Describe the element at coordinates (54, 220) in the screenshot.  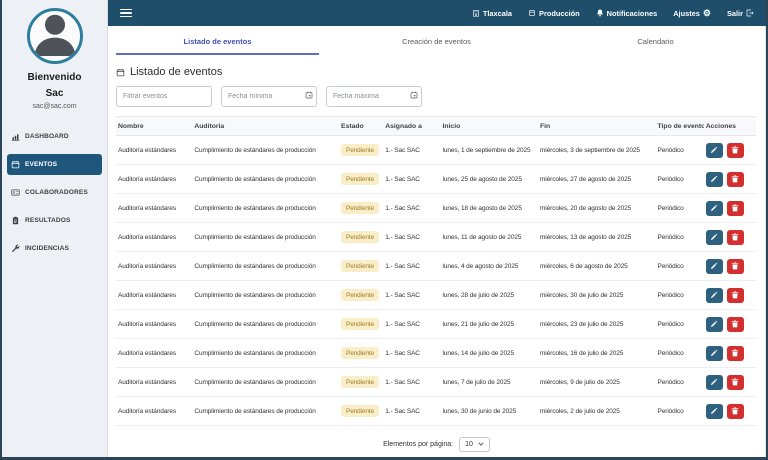
I see `sidebar-item-resultados: RESULTADOS` at that location.